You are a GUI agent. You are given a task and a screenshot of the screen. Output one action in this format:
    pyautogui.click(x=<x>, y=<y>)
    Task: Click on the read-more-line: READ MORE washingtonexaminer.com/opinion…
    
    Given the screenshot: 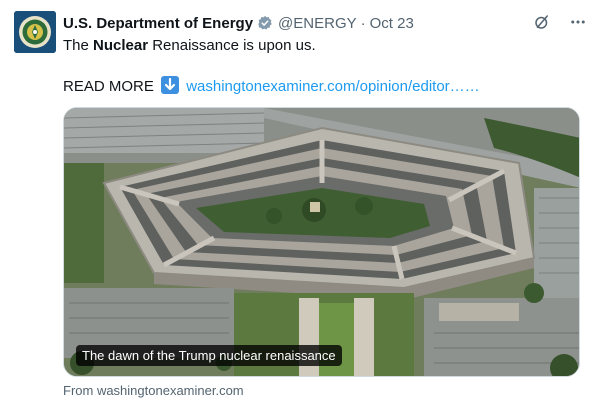 What is the action you would take?
    pyautogui.click(x=271, y=85)
    